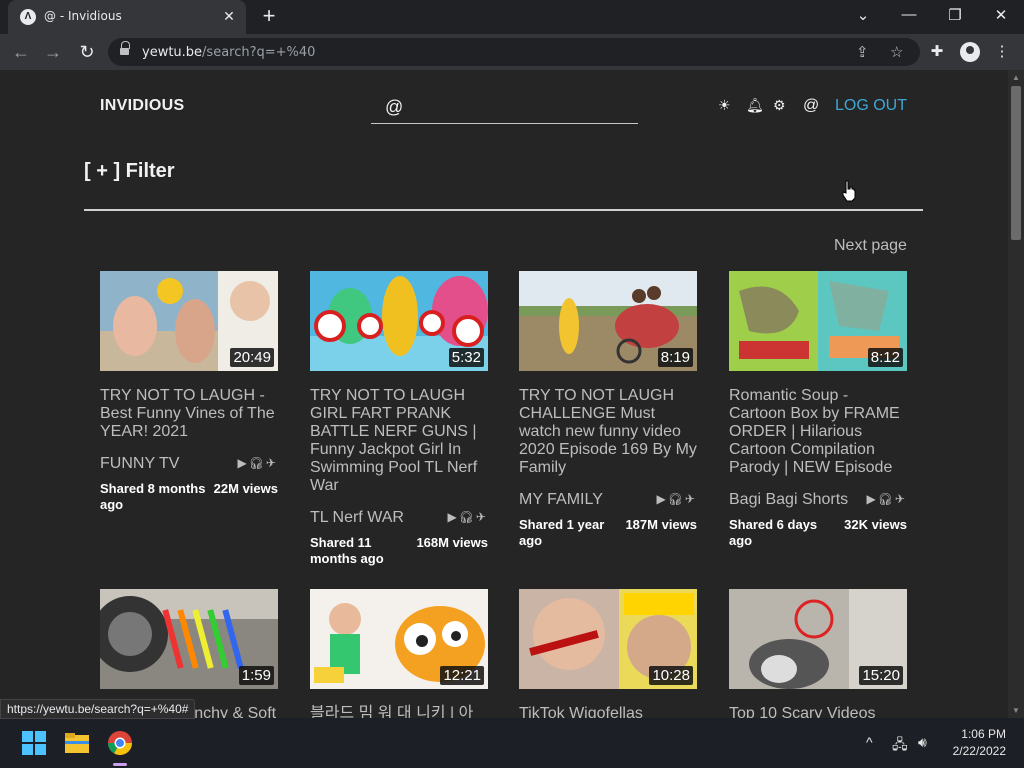 The image size is (1024, 768). Describe the element at coordinates (256, 675) in the screenshot. I see `video-duration: 1:59` at that location.